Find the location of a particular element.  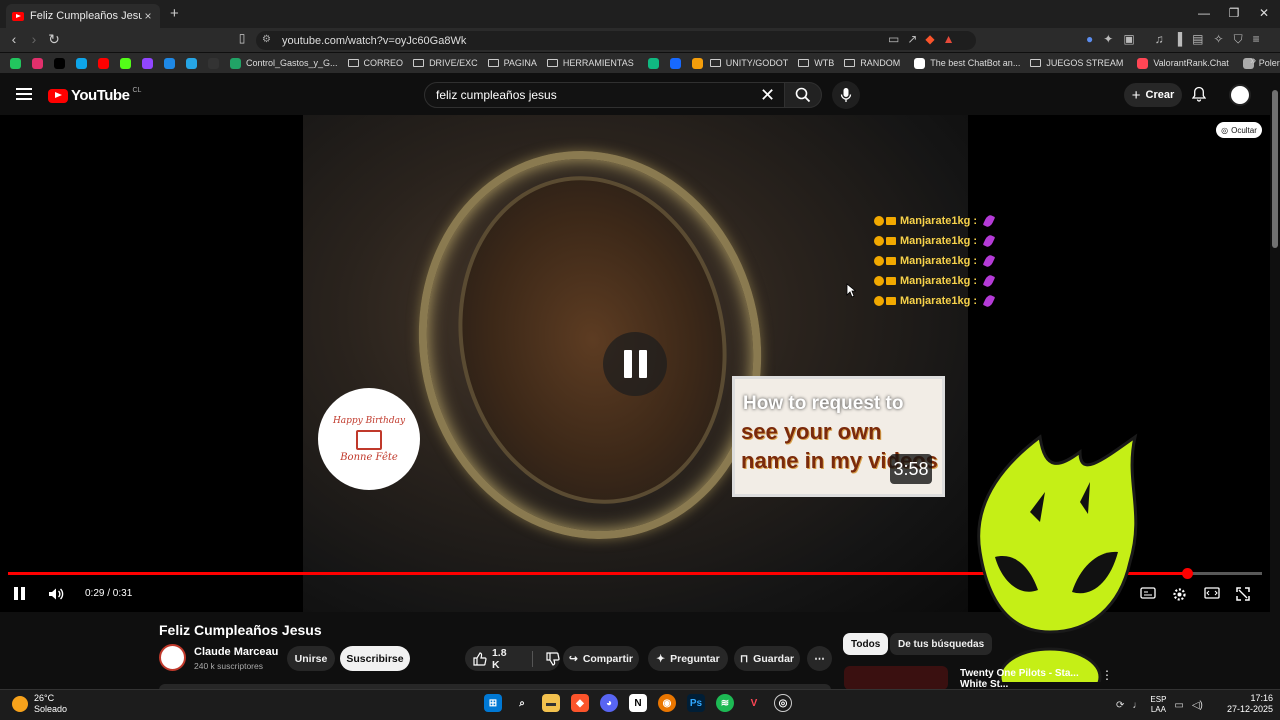

scrollbar-thumb is located at coordinates (1275, 169).